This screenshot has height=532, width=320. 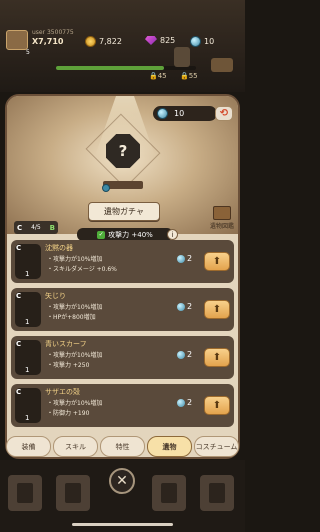 I want to click on relic-encyclopedia-button: 遺物図鑑, so click(x=222, y=221).